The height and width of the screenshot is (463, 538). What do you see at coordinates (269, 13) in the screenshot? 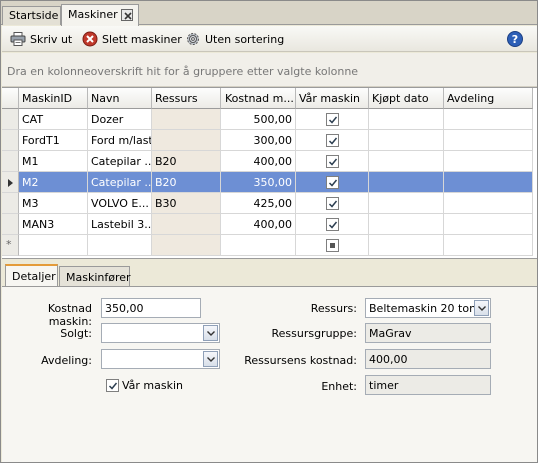
I see `document-tab-bar: Startside Maskiner` at bounding box center [269, 13].